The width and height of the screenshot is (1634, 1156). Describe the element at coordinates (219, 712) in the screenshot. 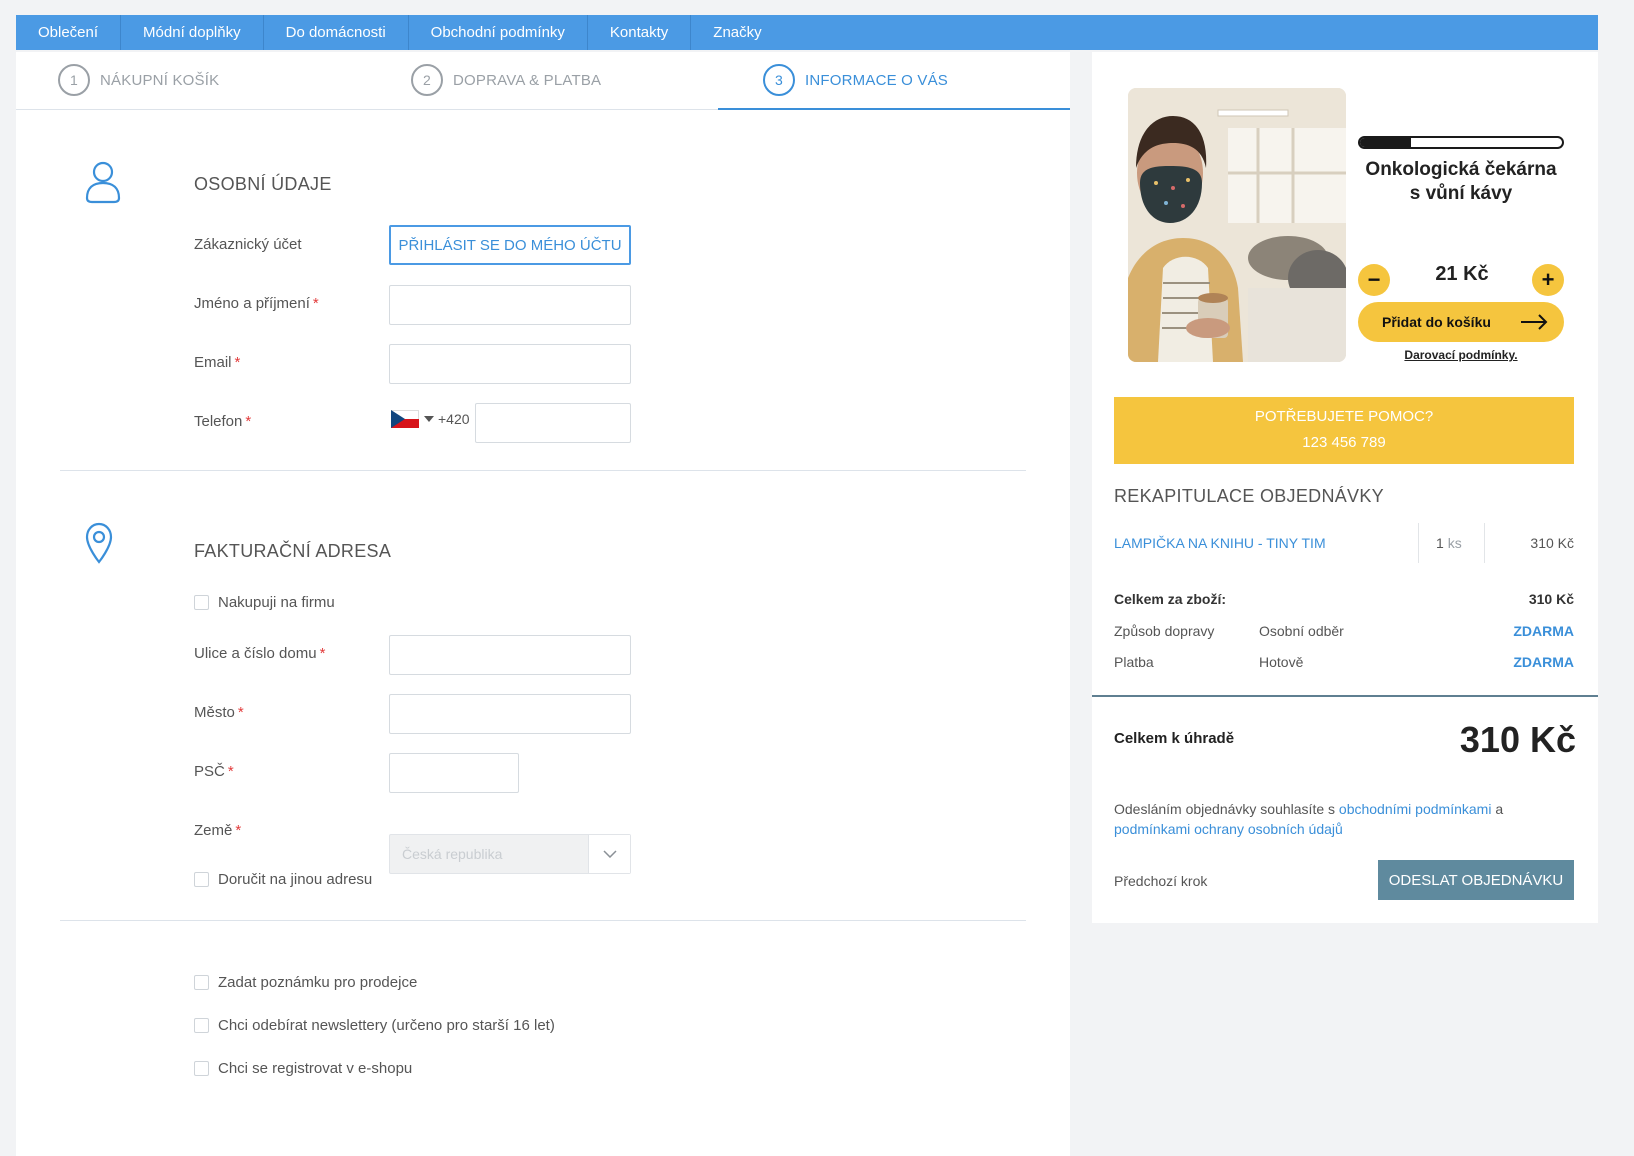

I see `city-label: Město *` at that location.